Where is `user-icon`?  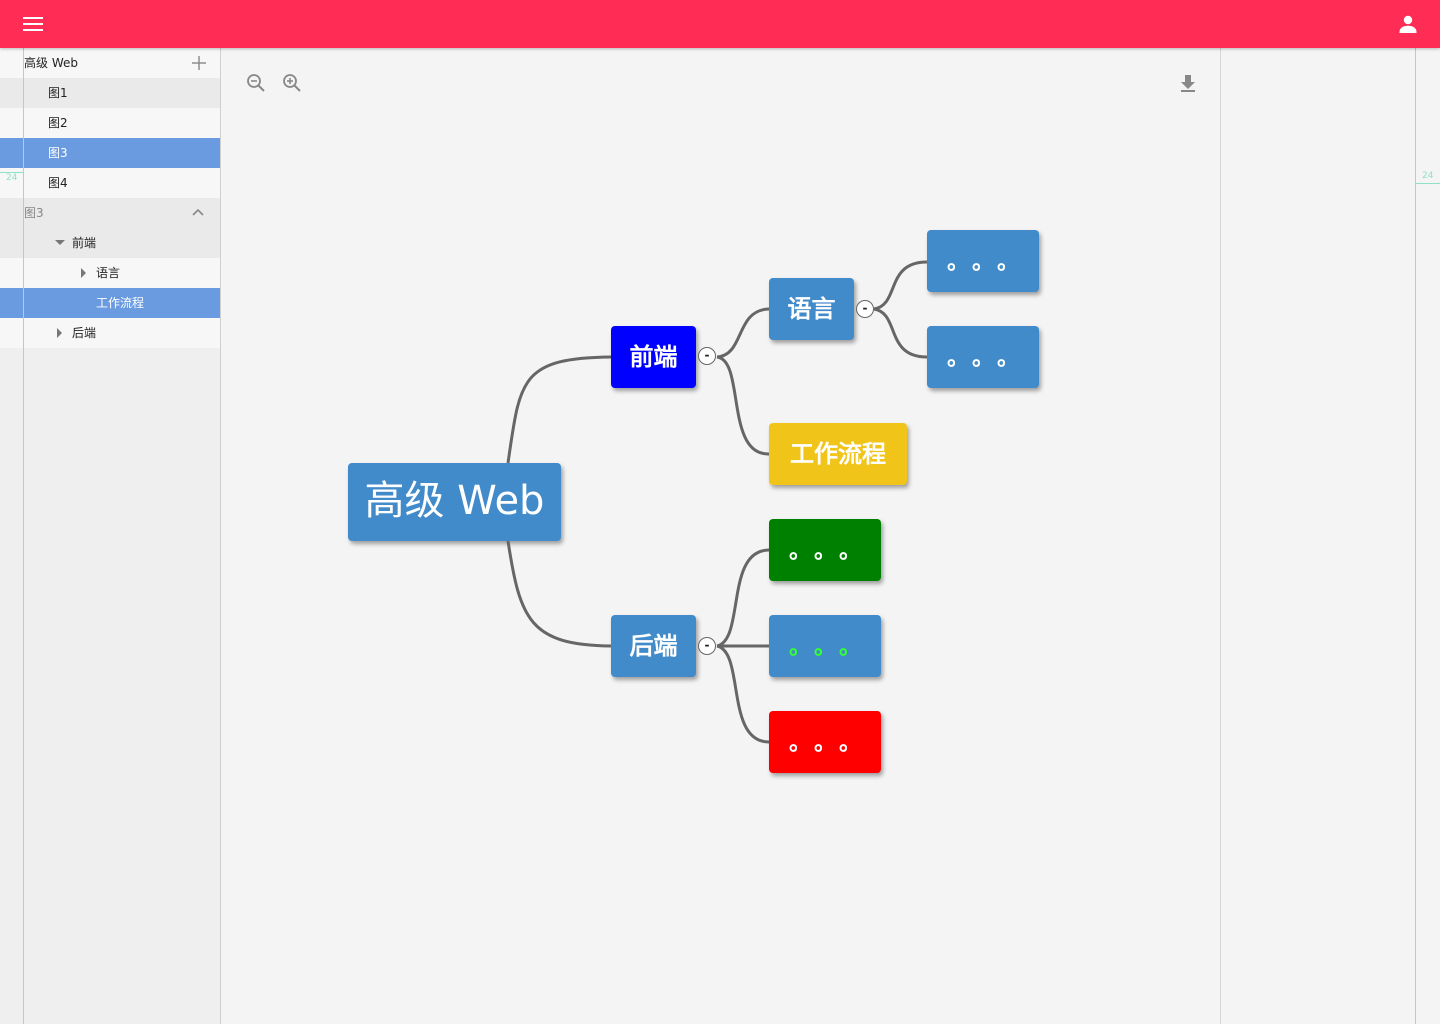
user-icon is located at coordinates (1408, 24).